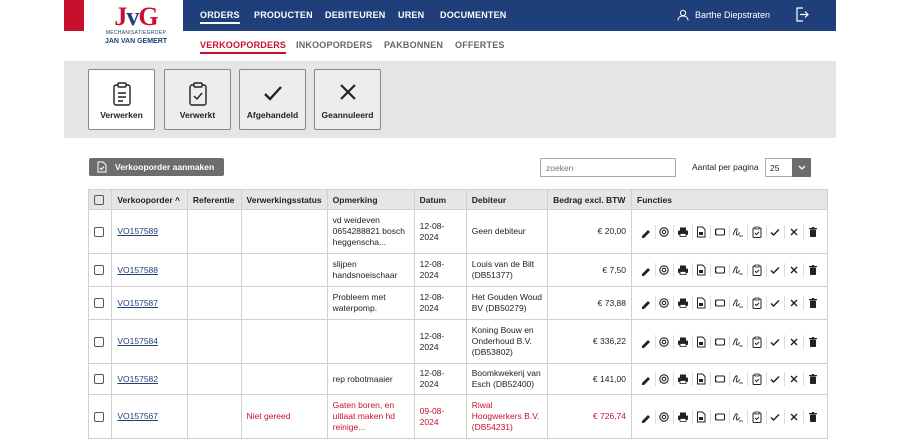 The width and height of the screenshot is (900, 439). What do you see at coordinates (507, 199) in the screenshot?
I see `col-debiteur: Debiteur` at bounding box center [507, 199].